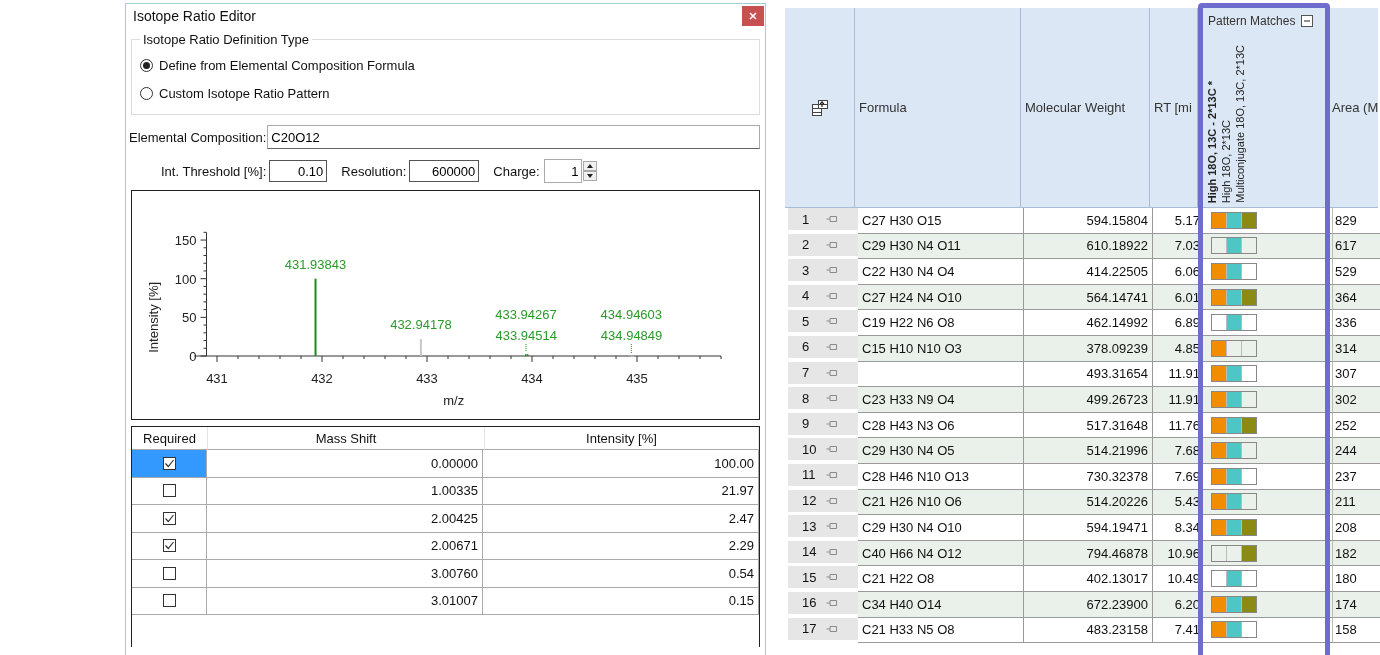  What do you see at coordinates (621, 601) in the screenshot?
I see `table-cell: 0.15` at bounding box center [621, 601].